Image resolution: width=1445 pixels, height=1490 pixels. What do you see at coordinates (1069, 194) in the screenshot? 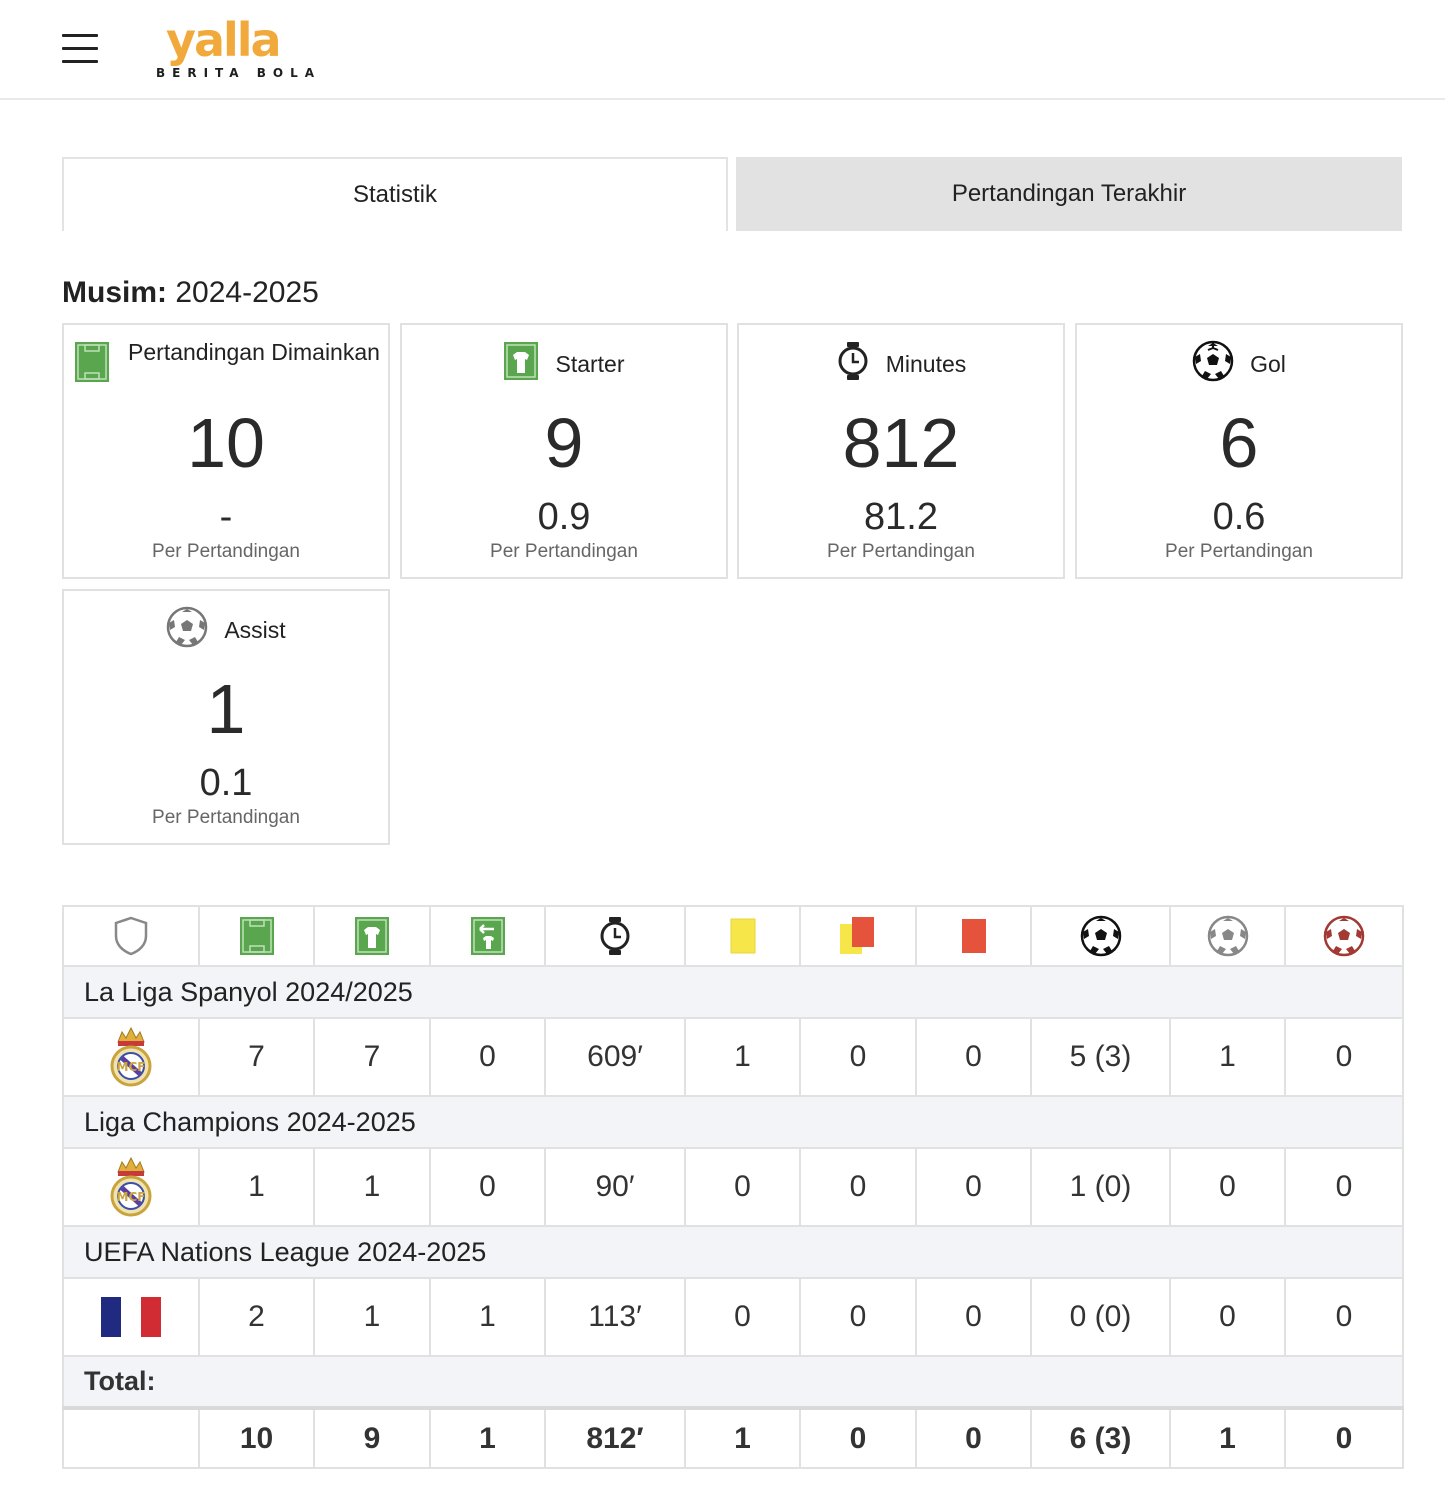
I see `tab-pertandingan-terakhir: Pertandingan Terakhir` at bounding box center [1069, 194].